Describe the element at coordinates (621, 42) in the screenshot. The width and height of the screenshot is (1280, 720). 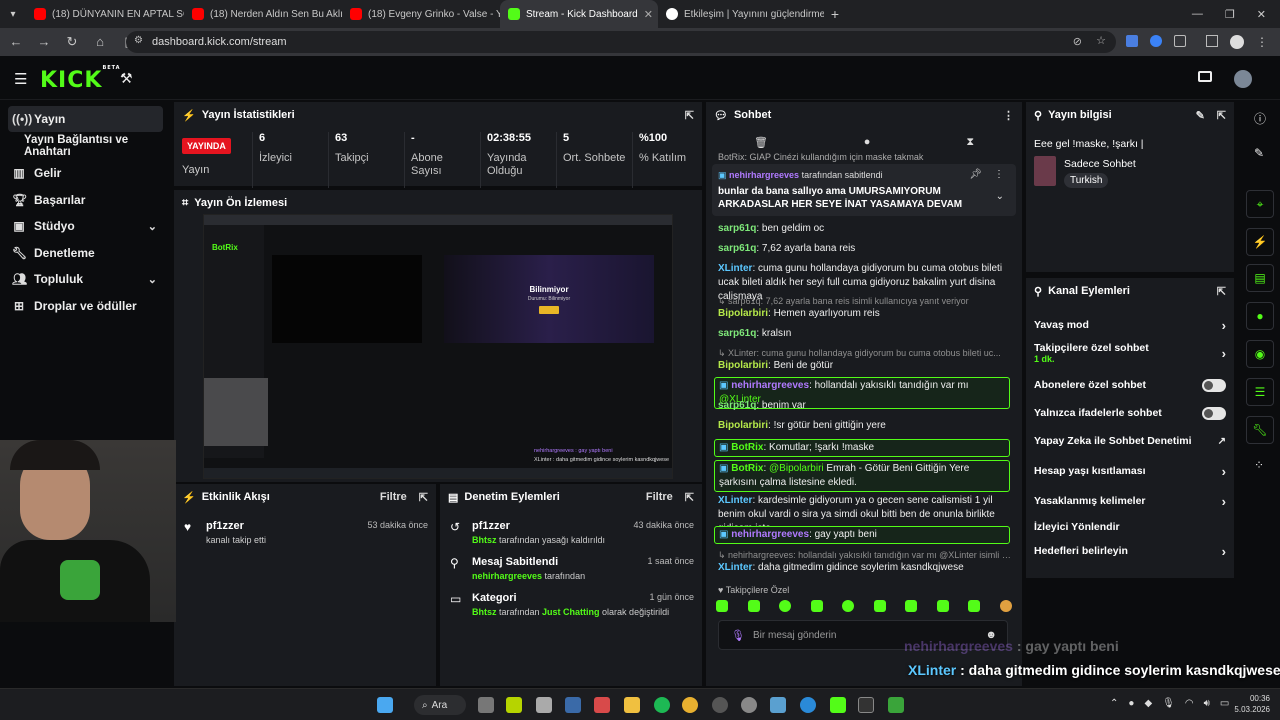
I see `url-field: ⚙ dashboard.kick.com/stream ⊘ ☆` at that location.